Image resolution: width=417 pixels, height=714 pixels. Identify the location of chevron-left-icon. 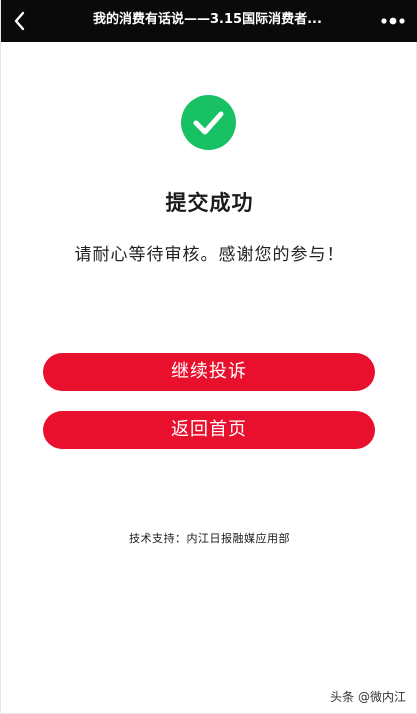
(19, 21).